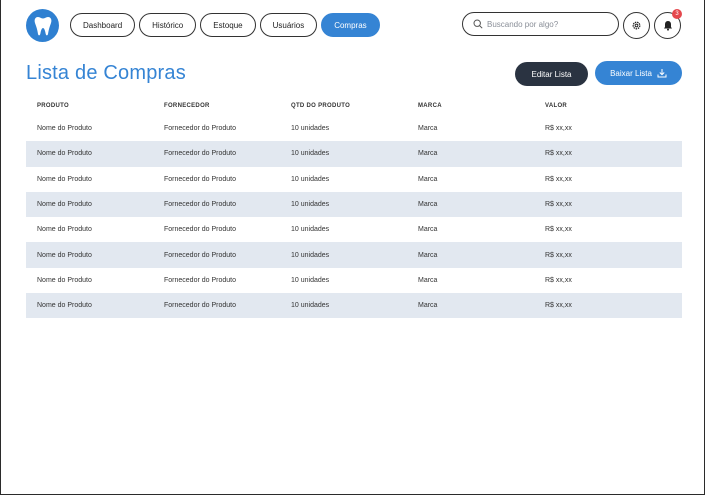 The width and height of the screenshot is (705, 495). I want to click on notification-badge: 3, so click(677, 14).